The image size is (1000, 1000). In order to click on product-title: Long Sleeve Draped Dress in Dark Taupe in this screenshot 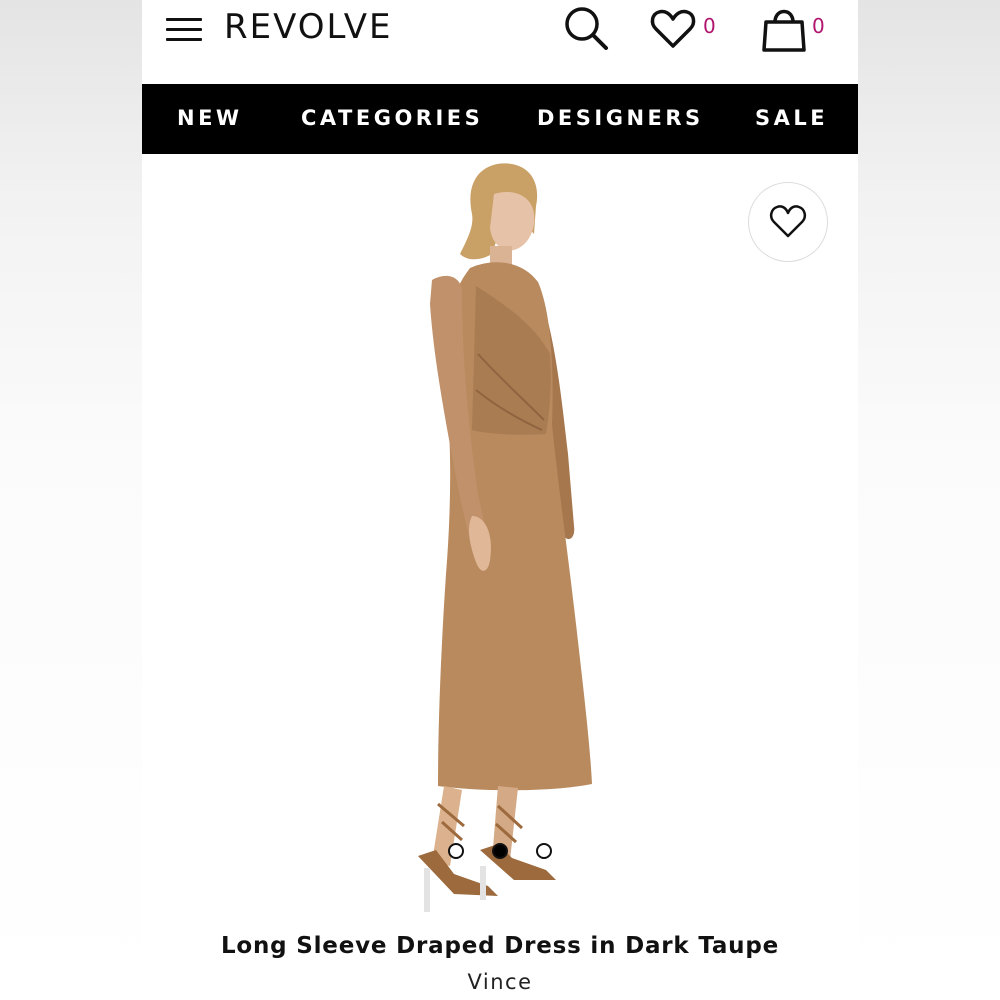, I will do `click(500, 946)`.